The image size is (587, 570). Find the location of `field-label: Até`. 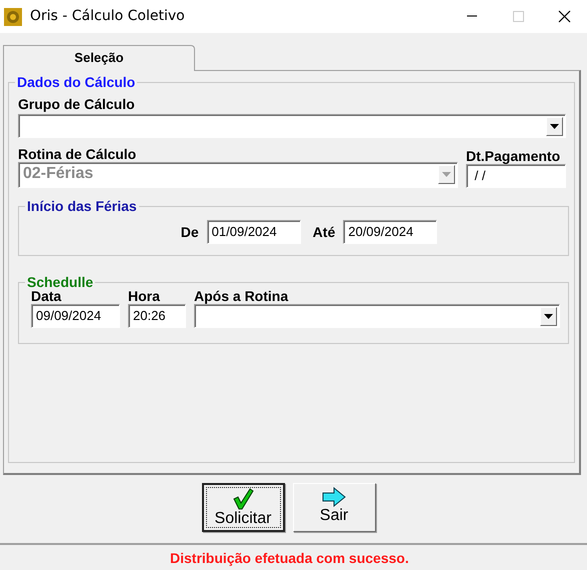

field-label: Até is located at coordinates (324, 232).